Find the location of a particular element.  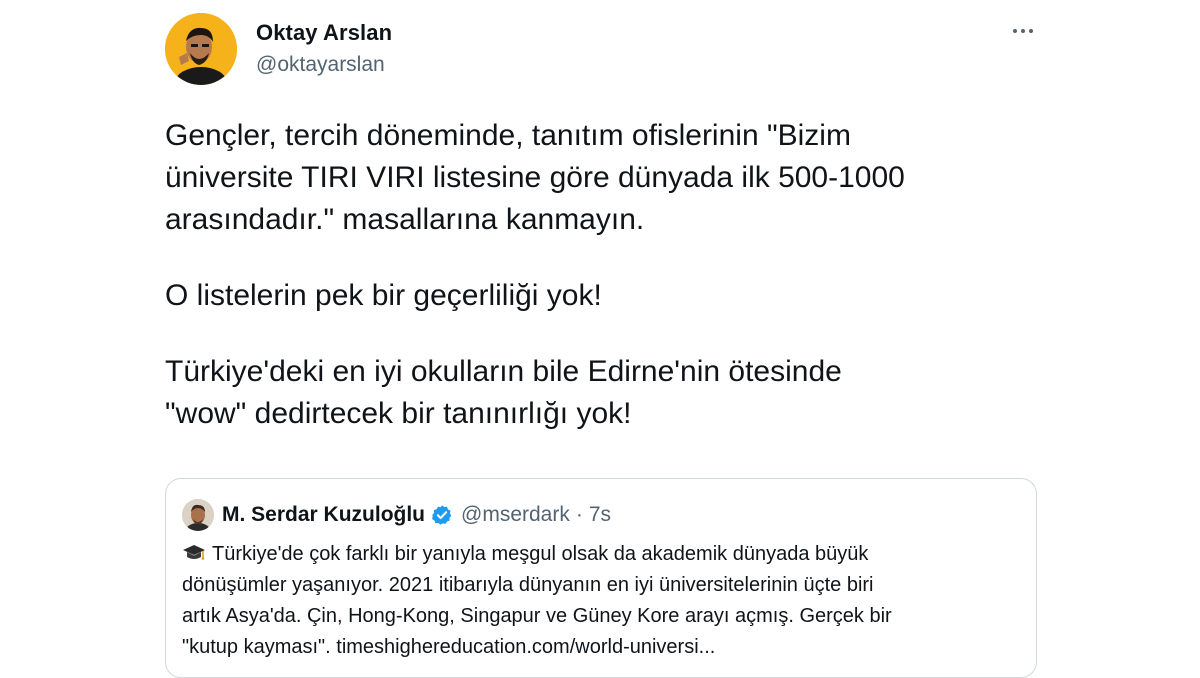

avatar-image is located at coordinates (201, 49).